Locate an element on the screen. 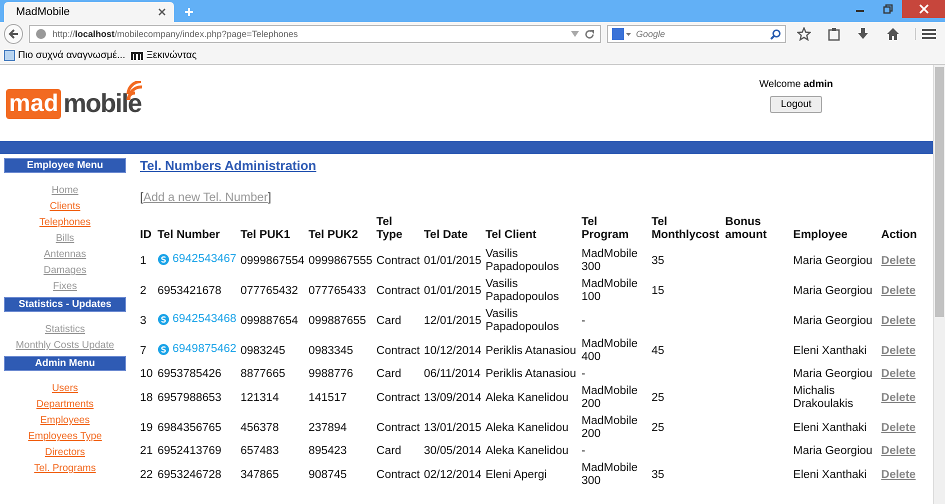 This screenshot has width=945, height=504. table-cell: 9988776 is located at coordinates (342, 374).